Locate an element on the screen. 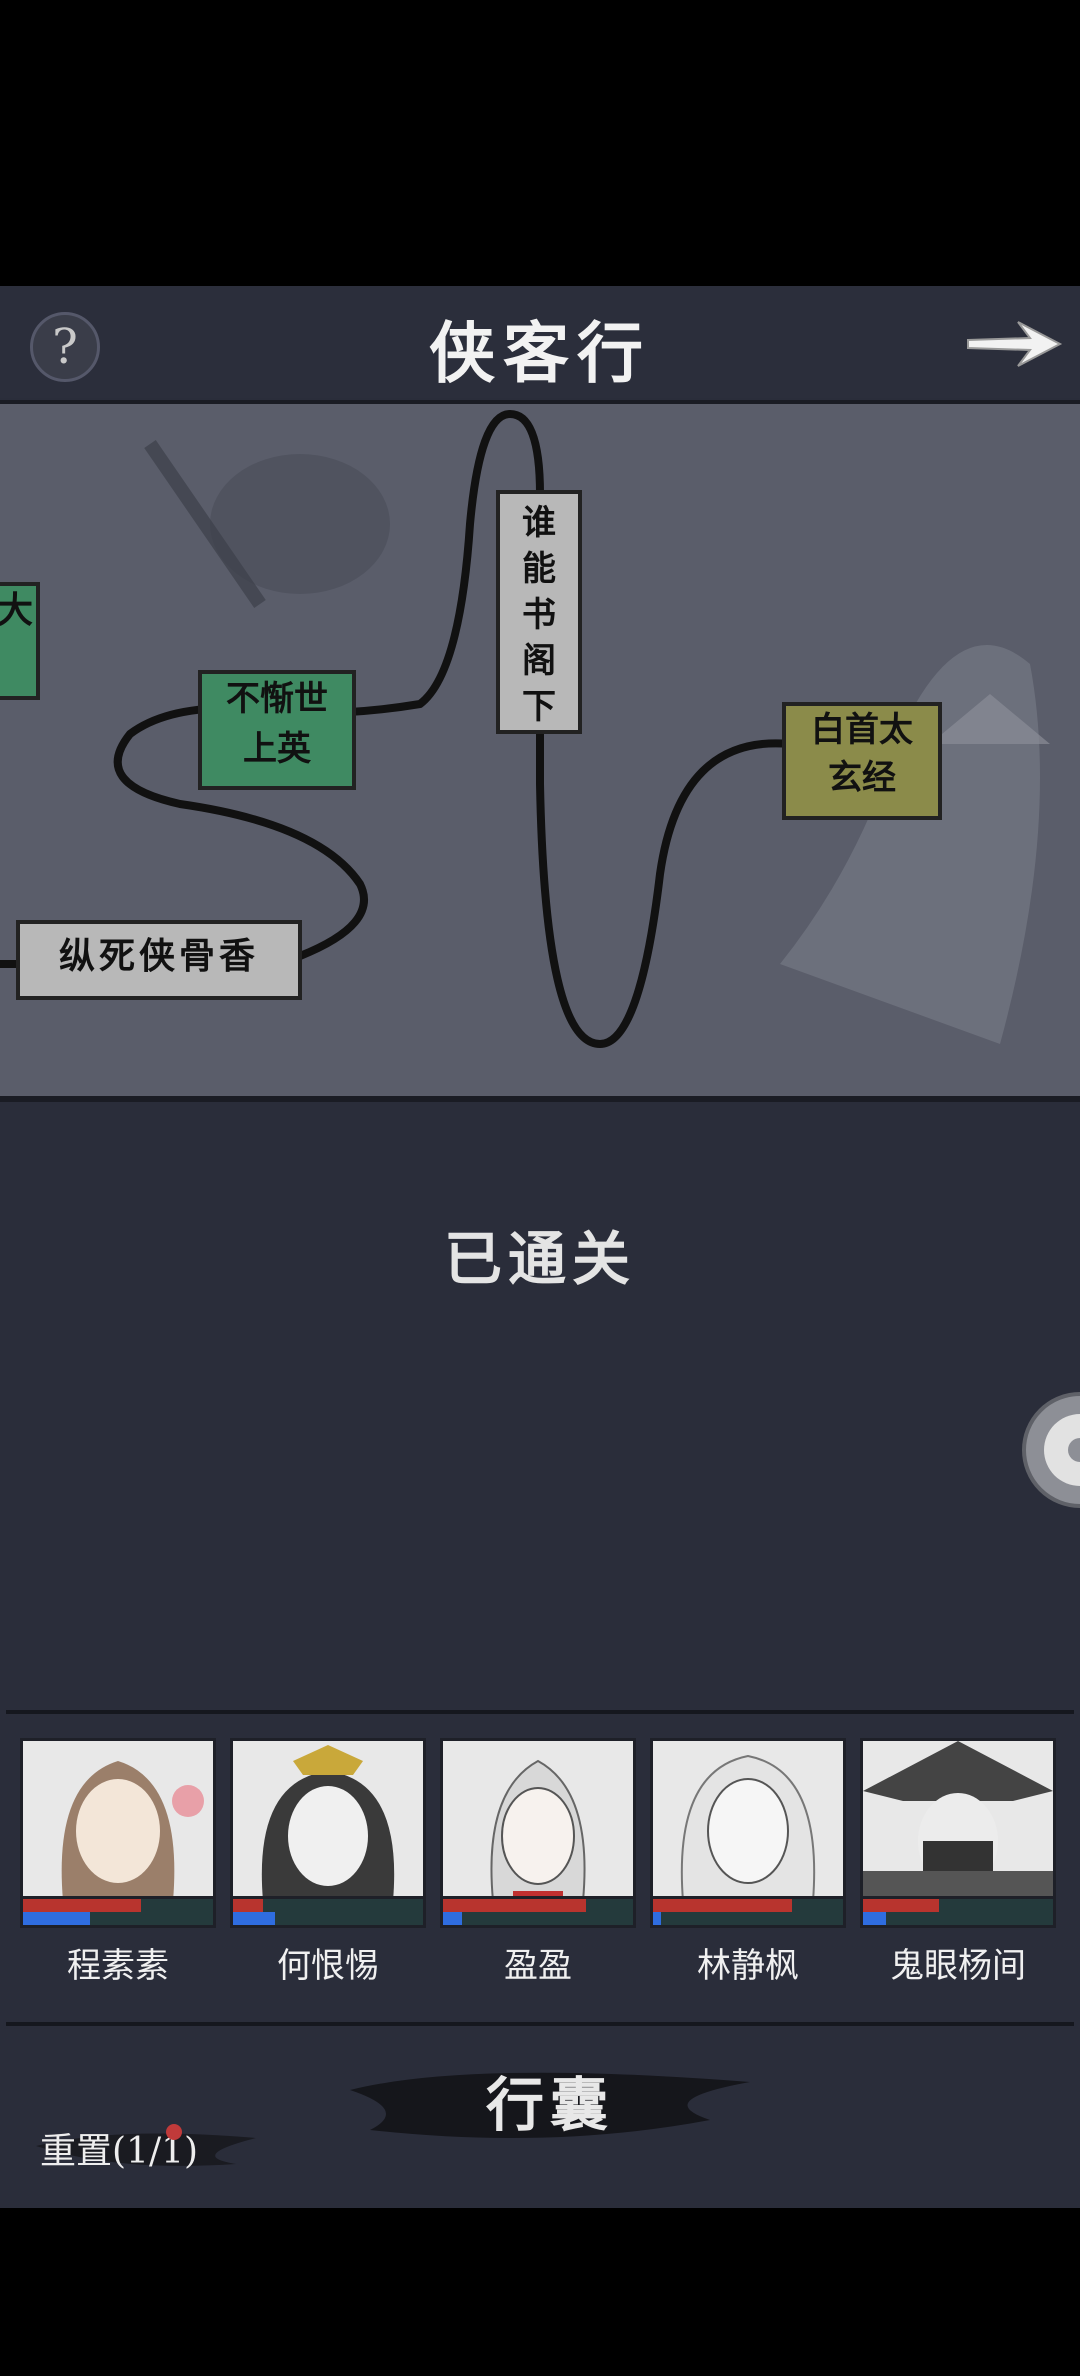  party-member: 程素素 is located at coordinates (118, 1862).